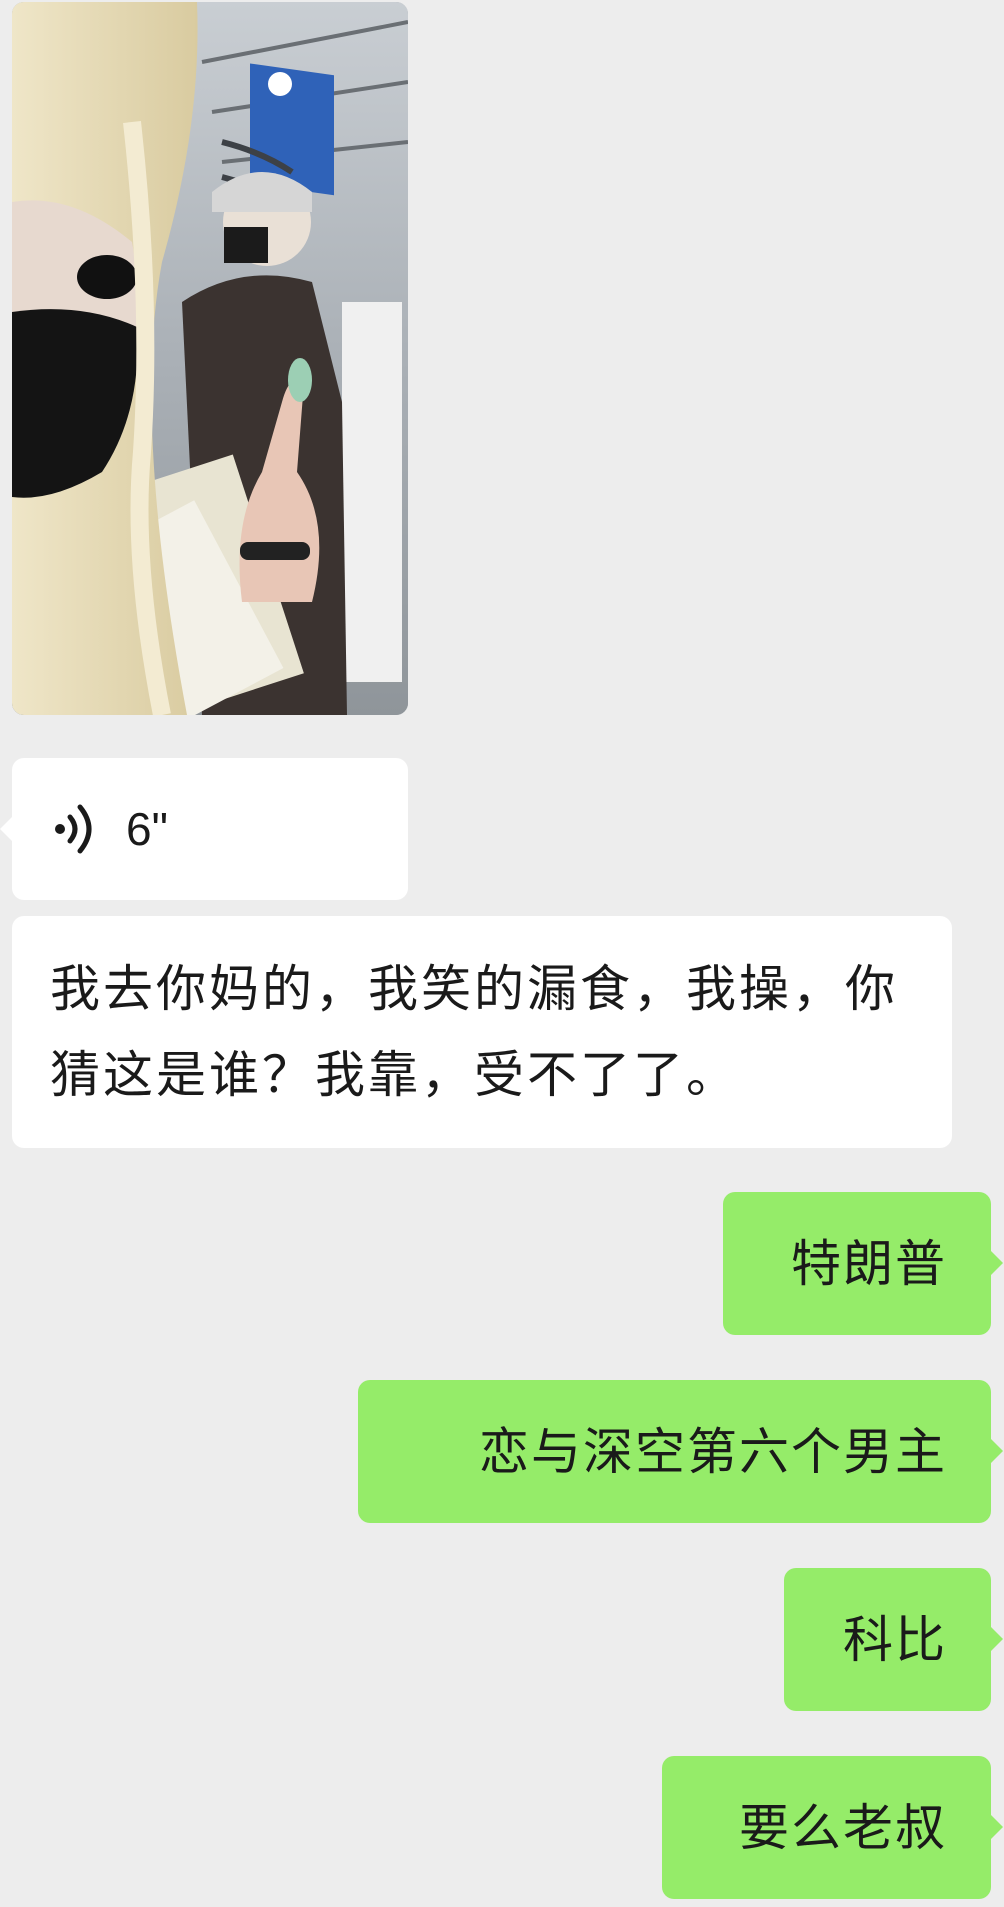 This screenshot has width=1004, height=1907. What do you see at coordinates (76, 829) in the screenshot?
I see `voice-wave-icon` at bounding box center [76, 829].